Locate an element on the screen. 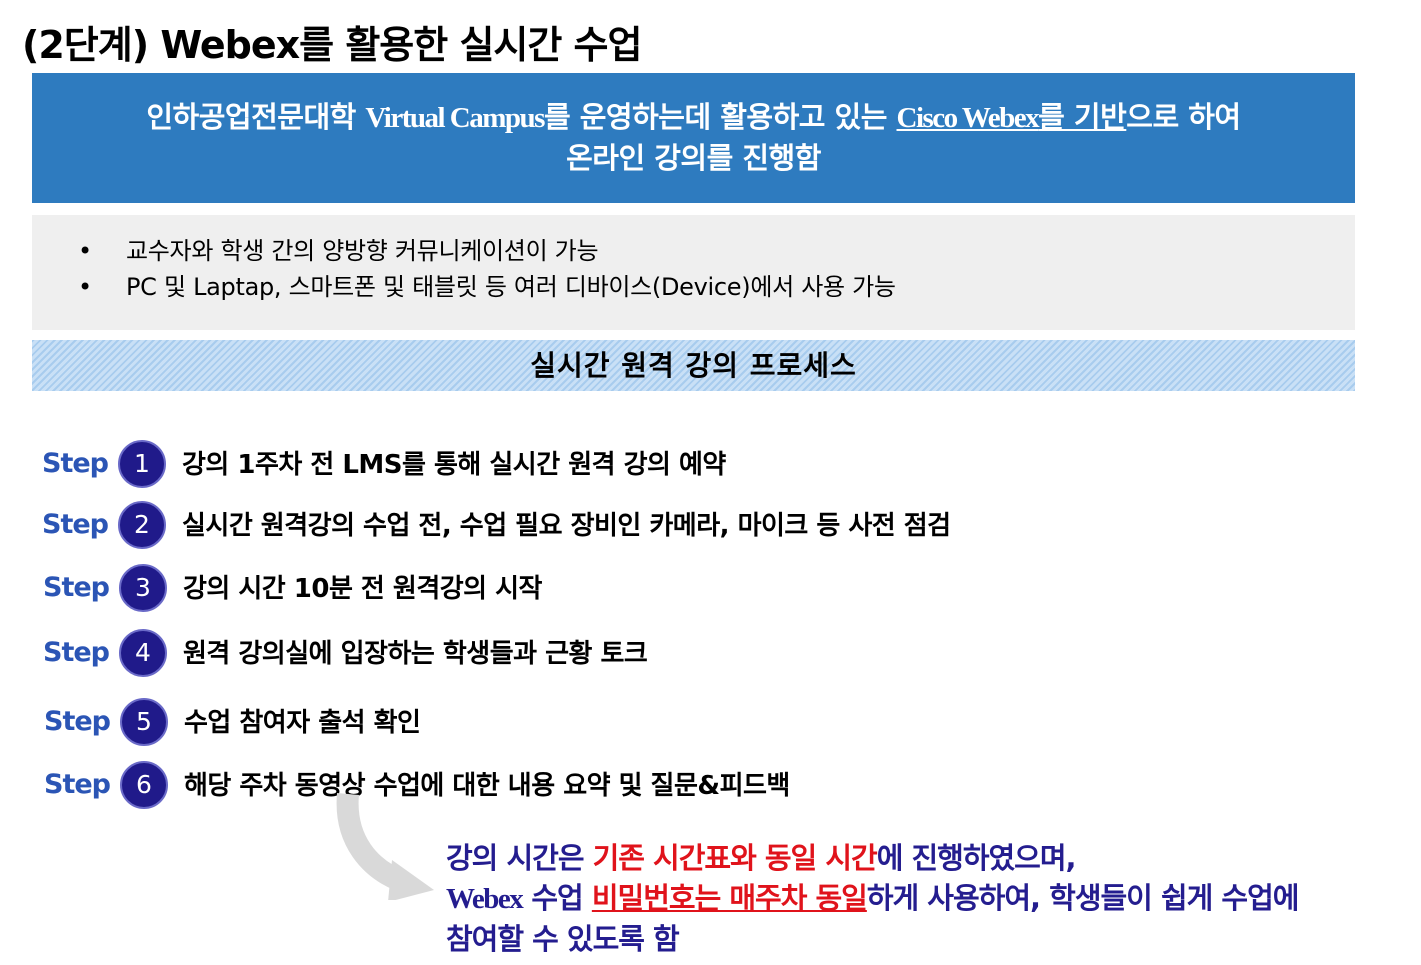  step-text: 강의 시간 10분 전 원격강의 시작 is located at coordinates (362, 589).